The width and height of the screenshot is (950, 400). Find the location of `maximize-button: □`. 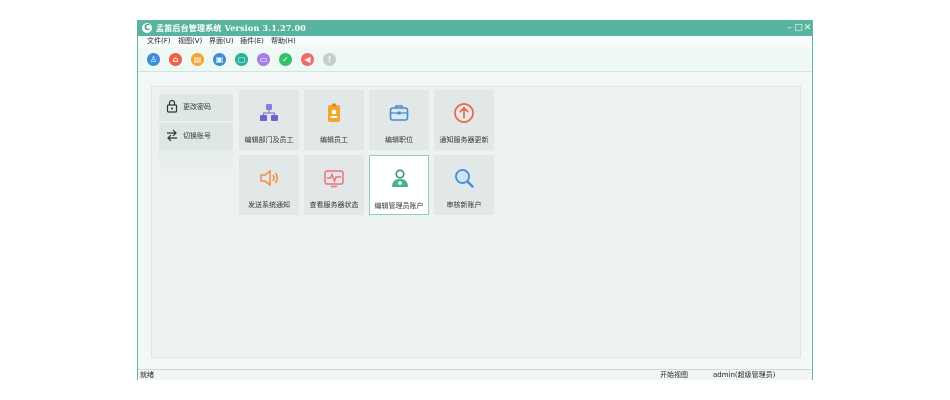

maximize-button: □ is located at coordinates (798, 28).